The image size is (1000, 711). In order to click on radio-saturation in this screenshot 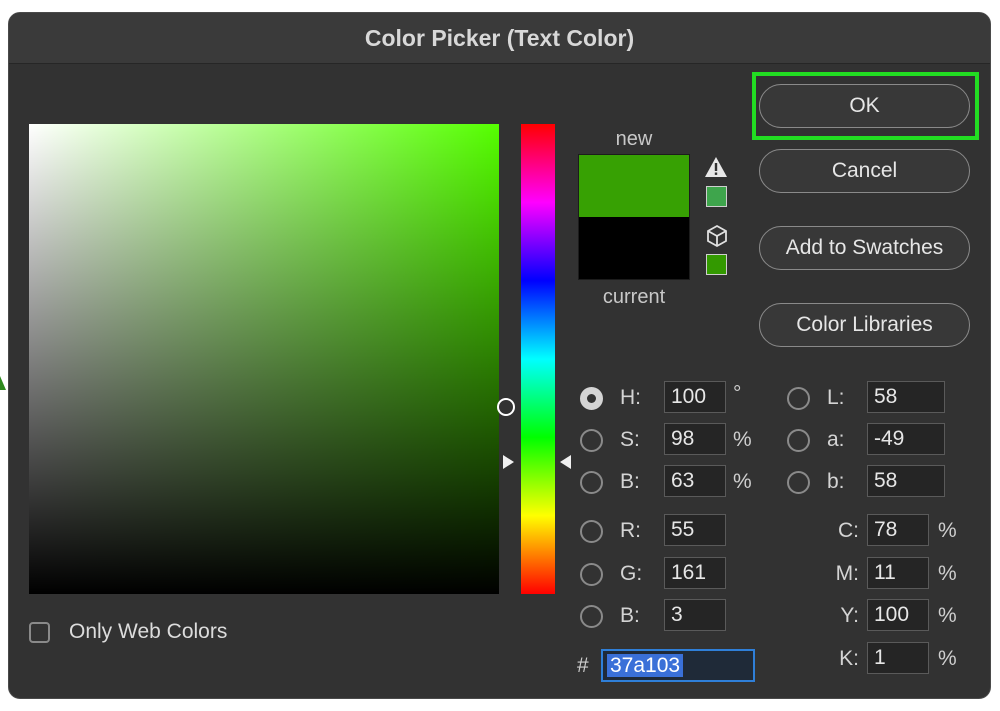, I will do `click(591, 440)`.